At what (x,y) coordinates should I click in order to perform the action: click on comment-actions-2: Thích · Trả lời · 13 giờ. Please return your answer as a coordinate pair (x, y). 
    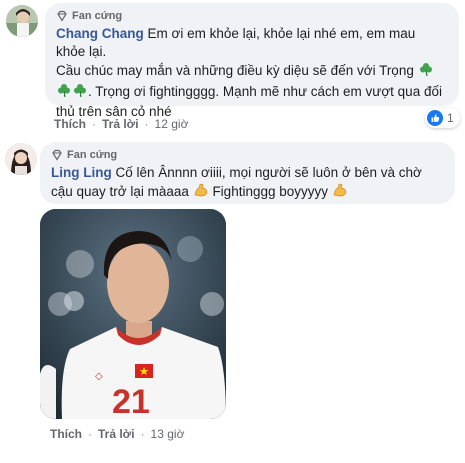
    Looking at the image, I should click on (117, 434).